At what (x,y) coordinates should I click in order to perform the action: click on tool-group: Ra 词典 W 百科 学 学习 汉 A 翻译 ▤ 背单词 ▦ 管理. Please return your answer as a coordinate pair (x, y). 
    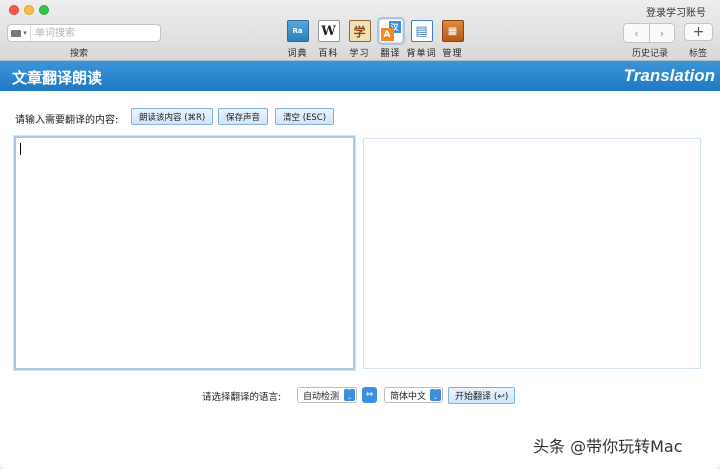
    Looking at the image, I should click on (375, 38).